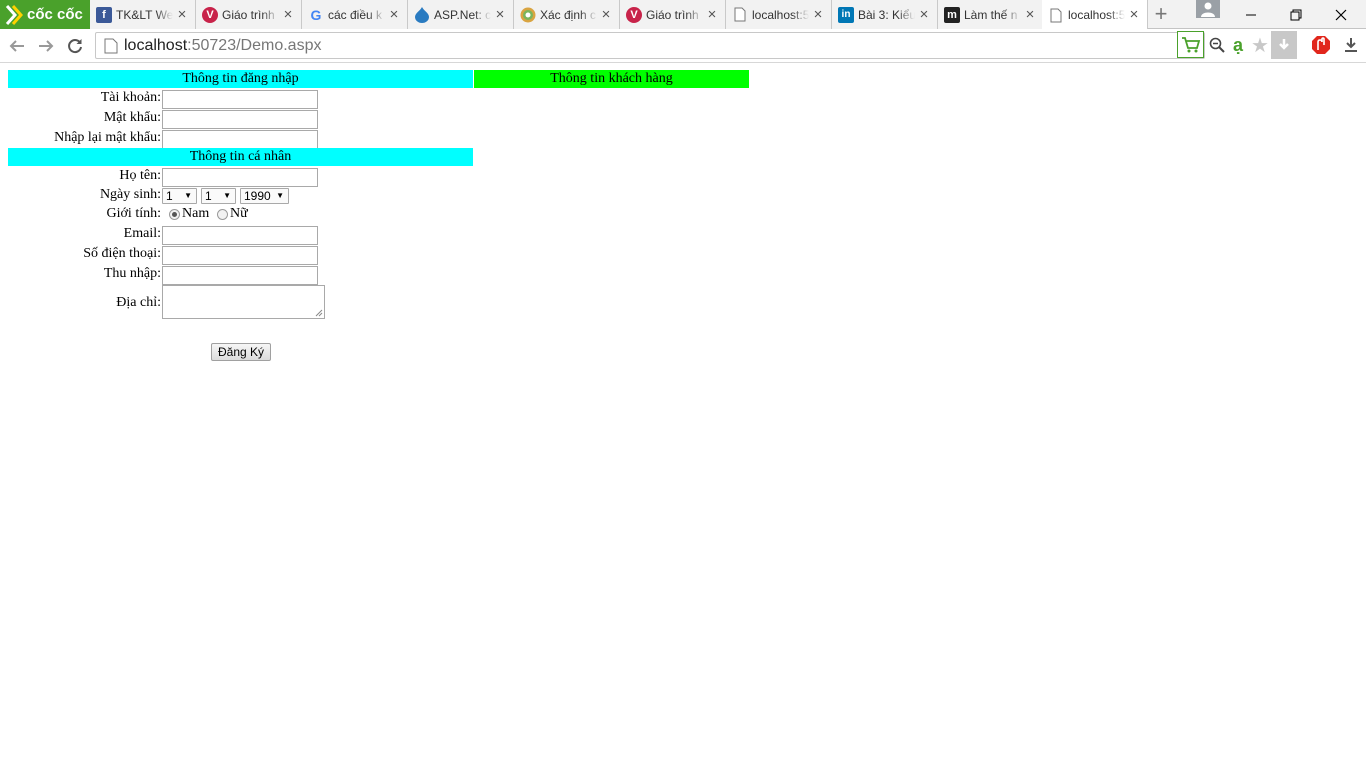 The width and height of the screenshot is (1366, 768). Describe the element at coordinates (1238, 45) in the screenshot. I see `vietnamese-input-icon: ạ` at that location.